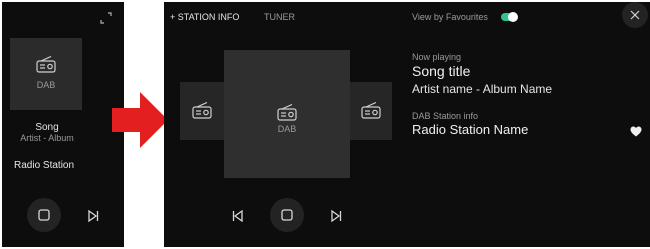 The height and width of the screenshot is (249, 650). I want to click on dab-station-info-label: DAB Station info, so click(445, 116).